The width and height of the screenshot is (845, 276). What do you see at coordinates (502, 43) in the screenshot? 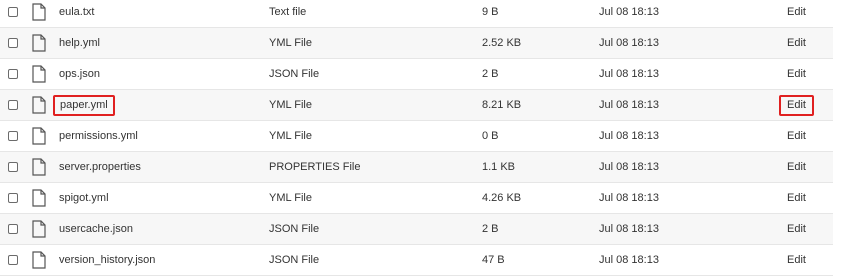
I see `file-size: 2.52 KB` at bounding box center [502, 43].